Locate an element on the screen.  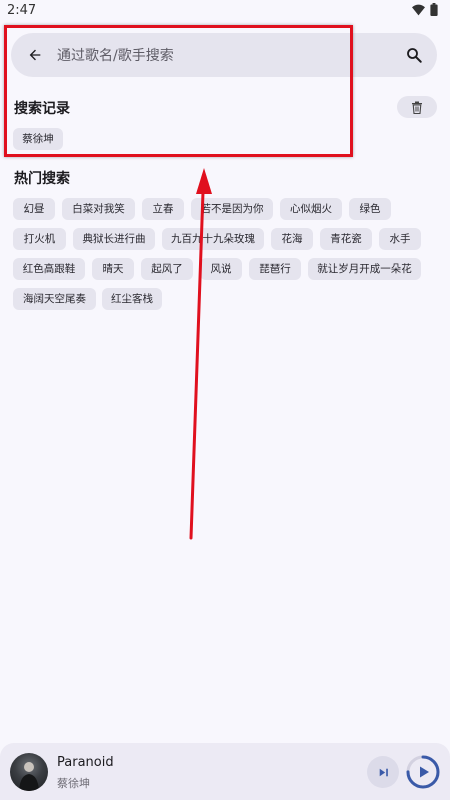
history-title: 搜索记录 is located at coordinates (42, 109).